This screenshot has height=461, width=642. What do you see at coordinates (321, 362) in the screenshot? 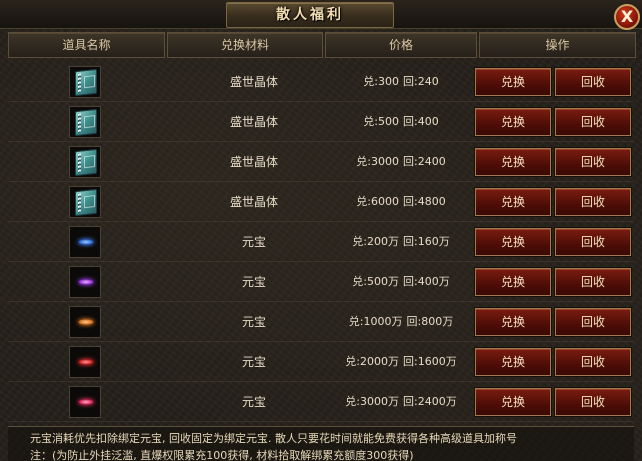
I see `table-row: 元宝 兑:2000万 回:1600万 兑换 回收` at bounding box center [321, 362].